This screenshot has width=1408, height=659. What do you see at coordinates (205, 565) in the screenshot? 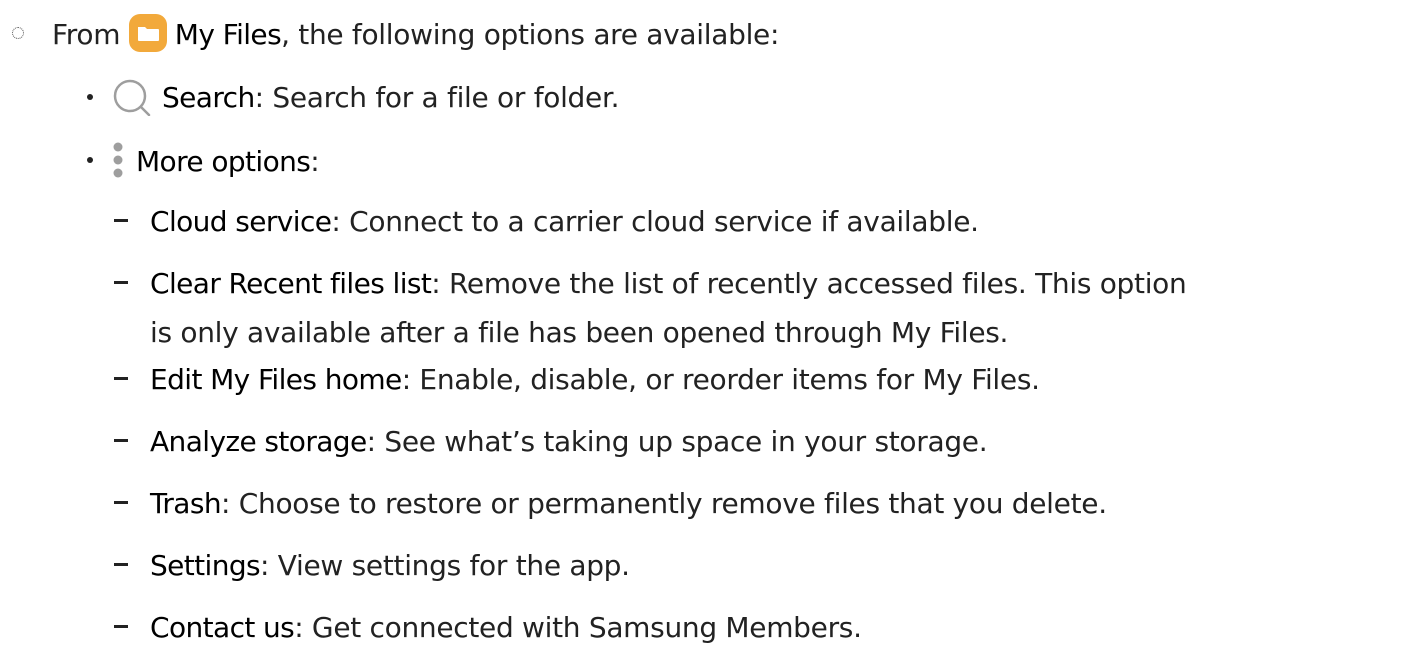
I see `sub-item-term: Settings` at bounding box center [205, 565].